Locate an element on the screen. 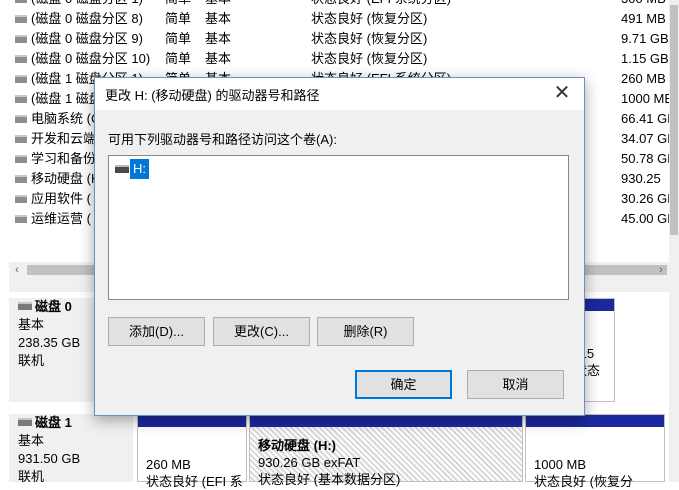 This screenshot has height=490, width=679. volume-capacity: 66.41 GB is located at coordinates (645, 118).